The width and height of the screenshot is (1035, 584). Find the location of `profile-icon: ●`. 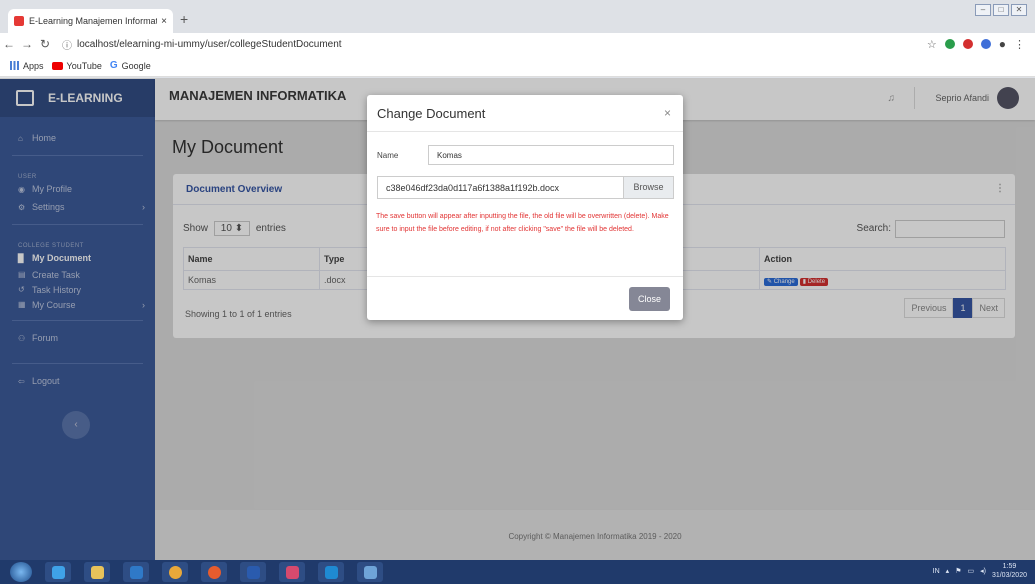

profile-icon: ● is located at coordinates (1002, 44).